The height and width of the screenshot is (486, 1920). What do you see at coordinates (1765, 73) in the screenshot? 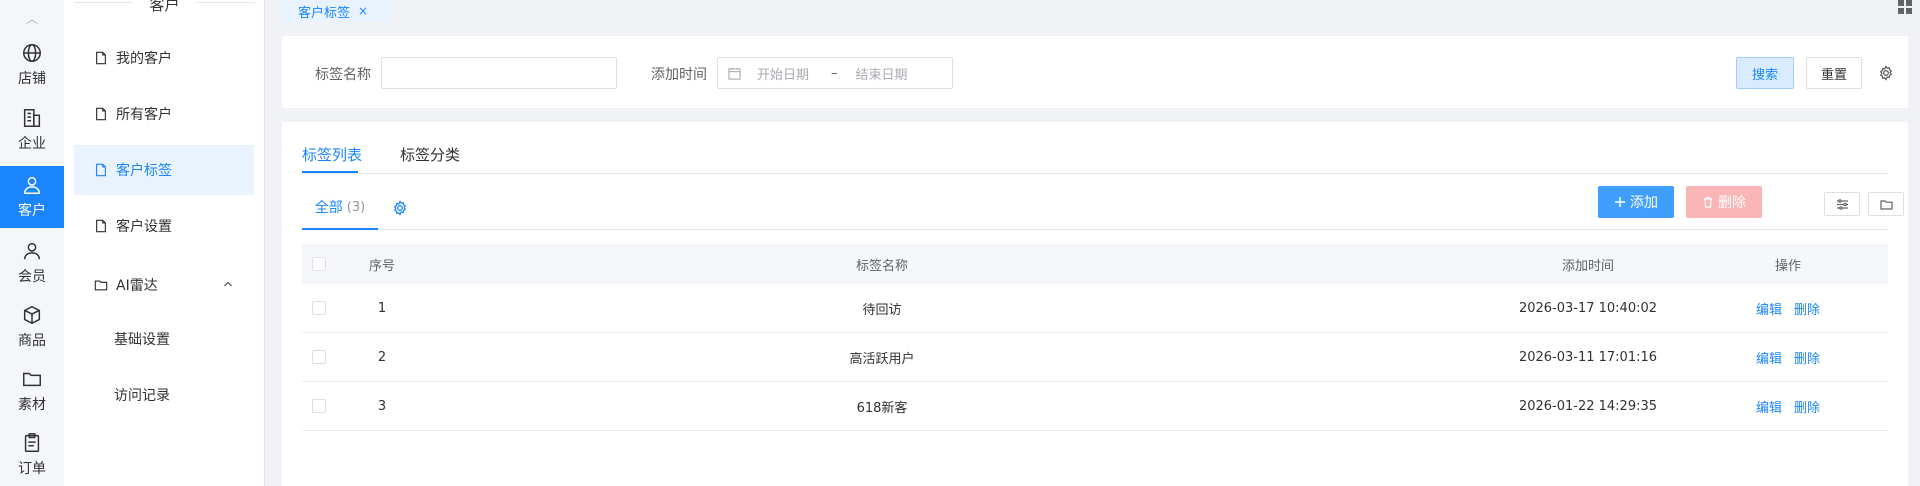
I see `search-button: 搜索` at bounding box center [1765, 73].